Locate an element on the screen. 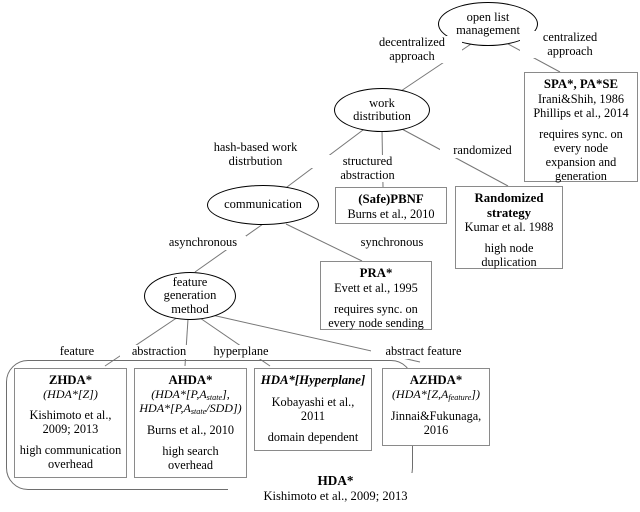 The width and height of the screenshot is (640, 512). hda-group-label: HDA* Kishimoto et al., 2009; 2013 is located at coordinates (335, 488).